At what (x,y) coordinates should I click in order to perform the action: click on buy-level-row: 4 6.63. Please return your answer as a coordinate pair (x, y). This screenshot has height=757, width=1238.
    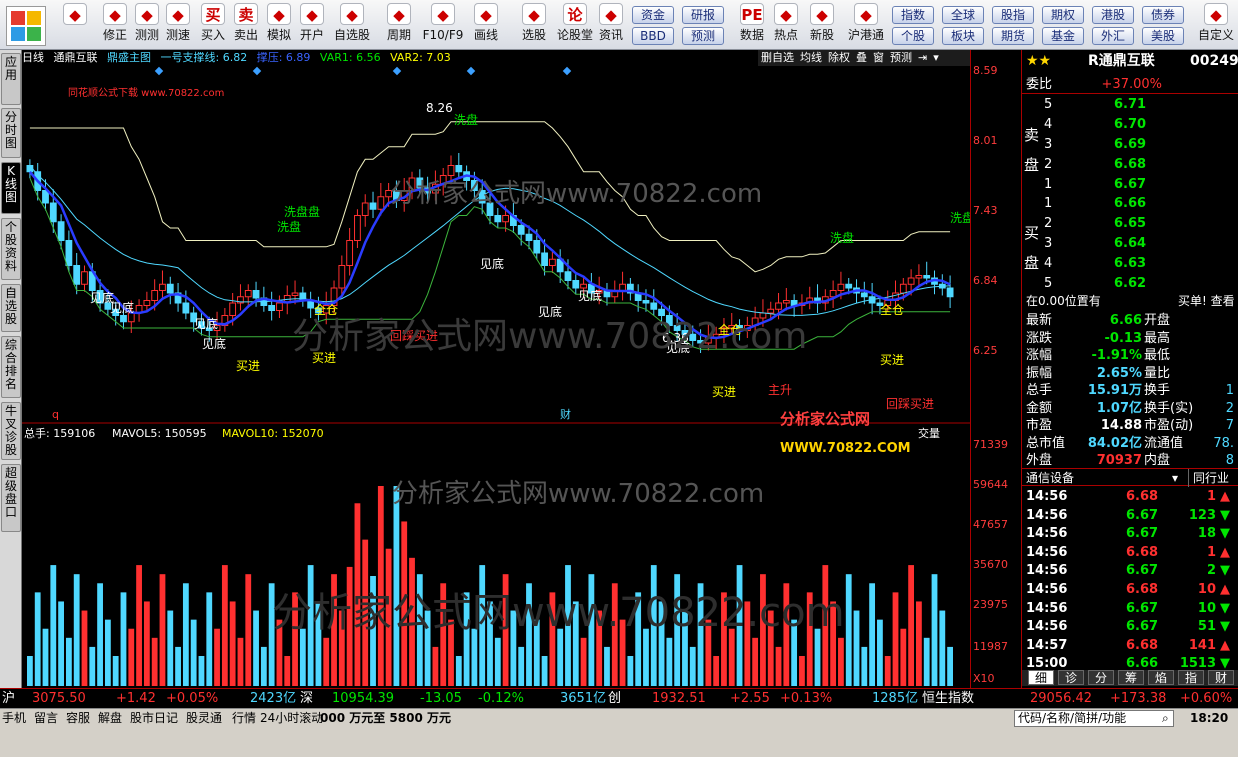
    Looking at the image, I should click on (1130, 264).